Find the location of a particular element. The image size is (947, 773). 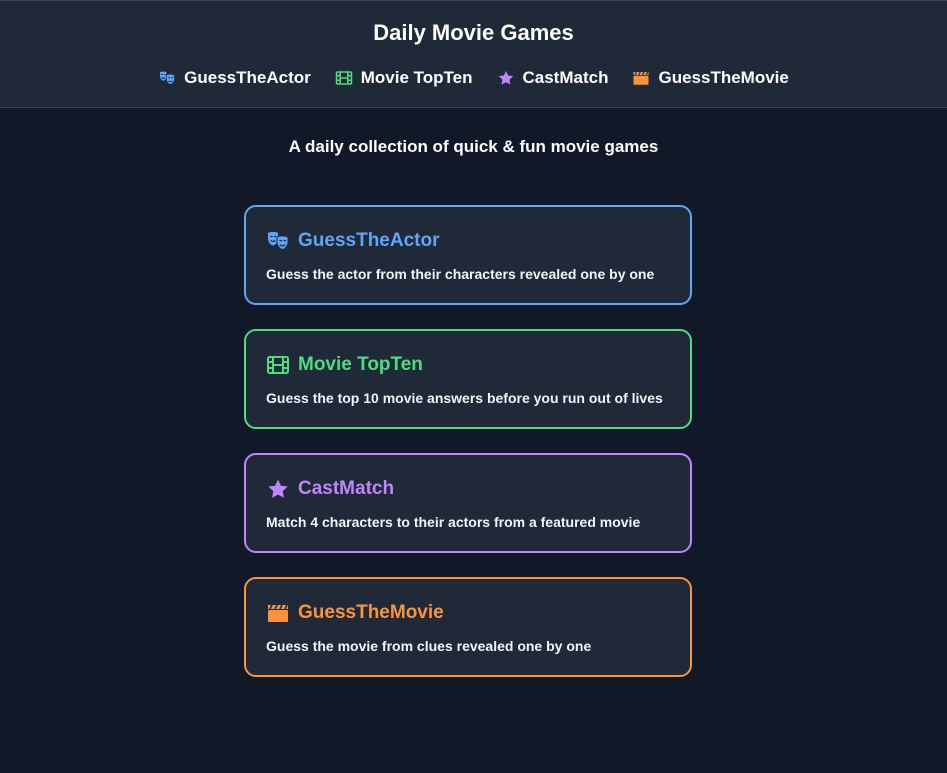

nav-item-label: GuessTheMovie is located at coordinates (723, 77).